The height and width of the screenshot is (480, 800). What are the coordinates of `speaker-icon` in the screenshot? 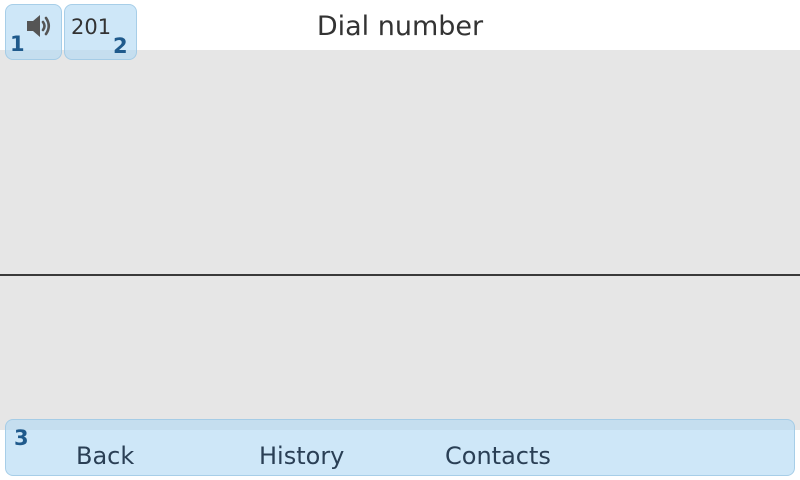 It's located at (39, 26).